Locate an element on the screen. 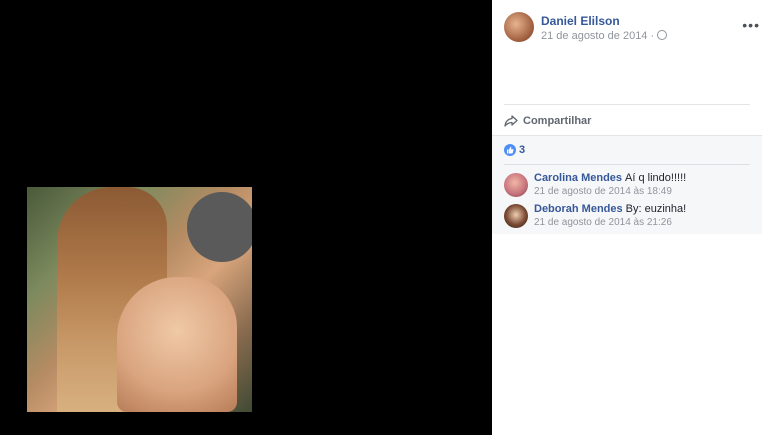  comment-body: Deborah Mendes By: euzinha! is located at coordinates (610, 209).